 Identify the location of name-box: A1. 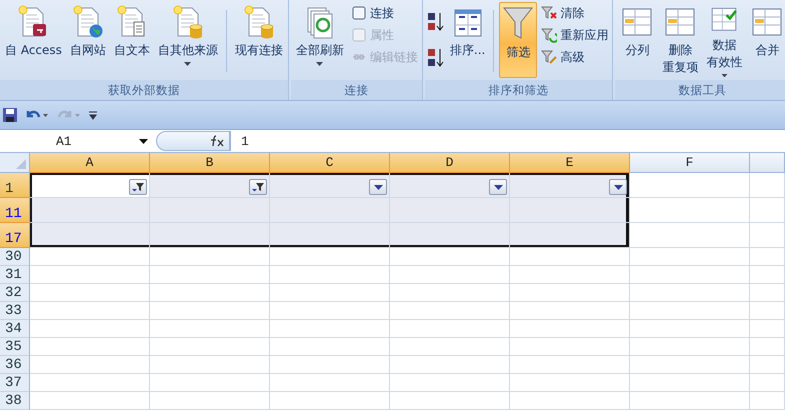
(76, 141).